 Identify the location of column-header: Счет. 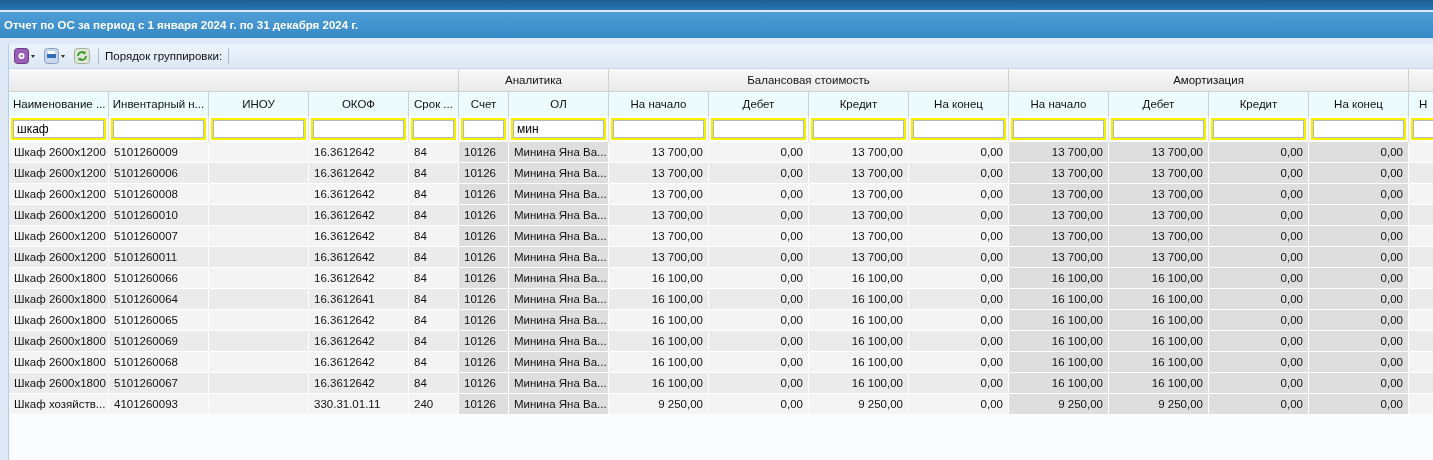
(484, 104).